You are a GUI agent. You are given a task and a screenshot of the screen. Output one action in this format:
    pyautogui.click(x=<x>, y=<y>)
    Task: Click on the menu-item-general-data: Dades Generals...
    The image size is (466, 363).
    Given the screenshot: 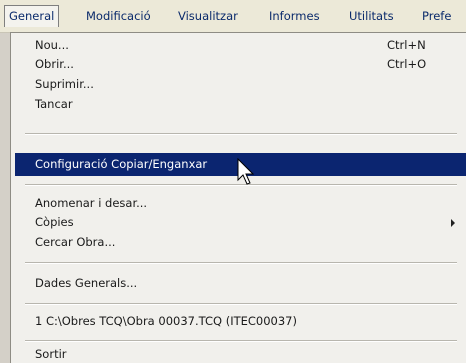 What is the action you would take?
    pyautogui.click(x=86, y=283)
    